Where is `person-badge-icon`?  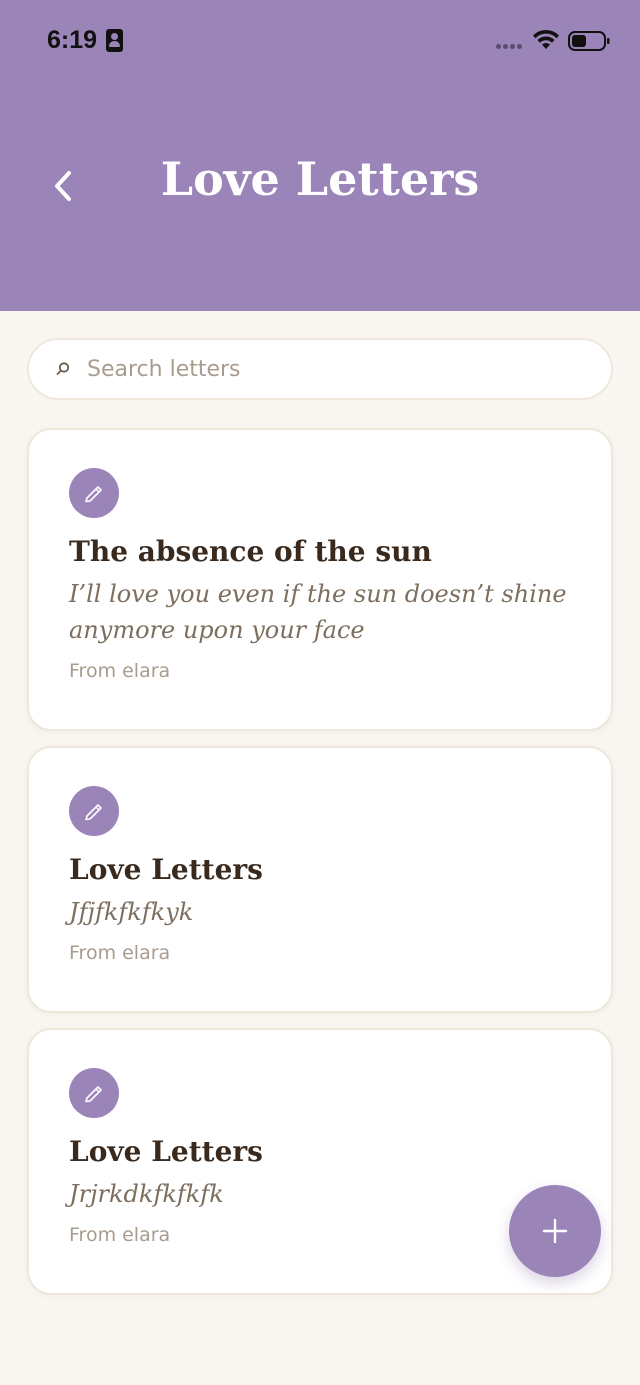
person-badge-icon is located at coordinates (114, 40).